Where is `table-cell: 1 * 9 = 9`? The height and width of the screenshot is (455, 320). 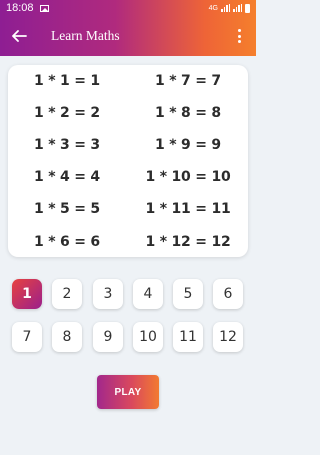
table-cell: 1 * 9 = 9 is located at coordinates (188, 145).